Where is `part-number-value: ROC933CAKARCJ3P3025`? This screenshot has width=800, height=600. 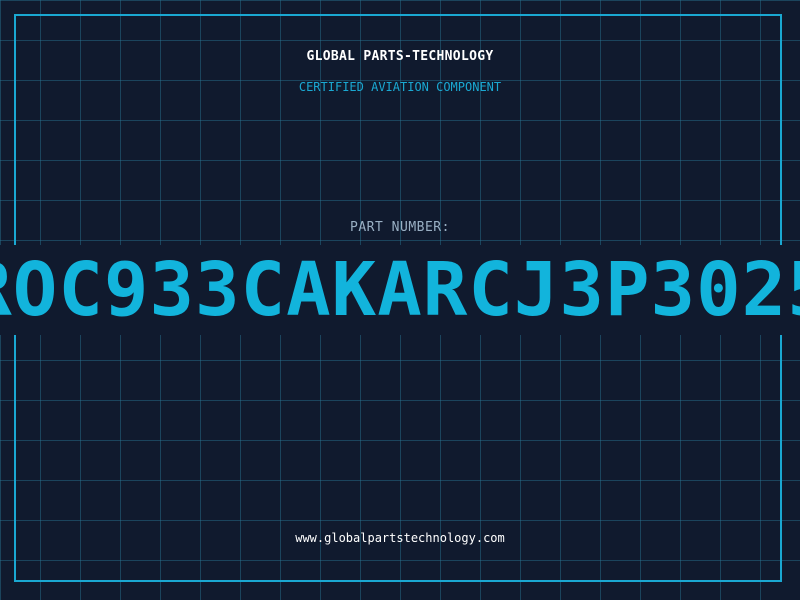 part-number-value: ROC933CAKARCJ3P3025 is located at coordinates (400, 290).